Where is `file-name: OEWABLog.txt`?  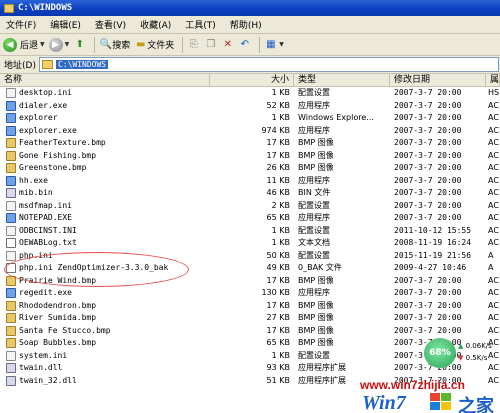 file-name: OEWABLog.txt is located at coordinates (48, 242).